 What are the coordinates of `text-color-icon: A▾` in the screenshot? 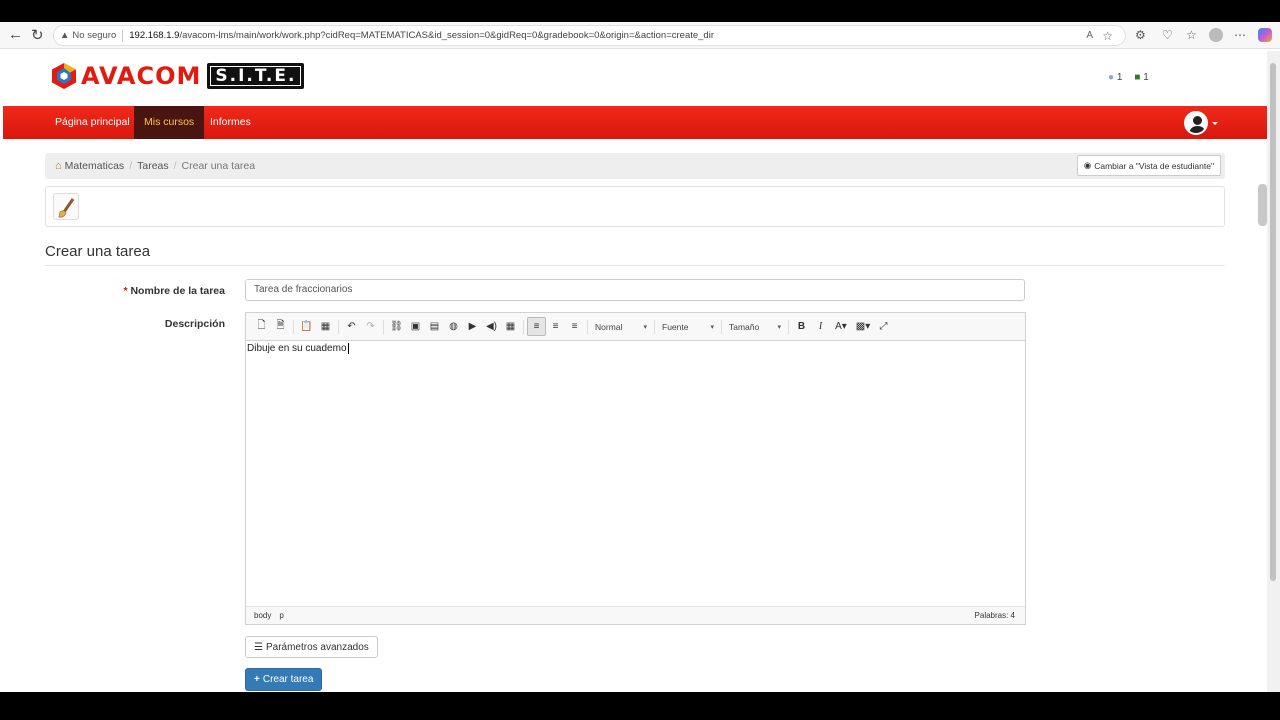 It's located at (841, 326).